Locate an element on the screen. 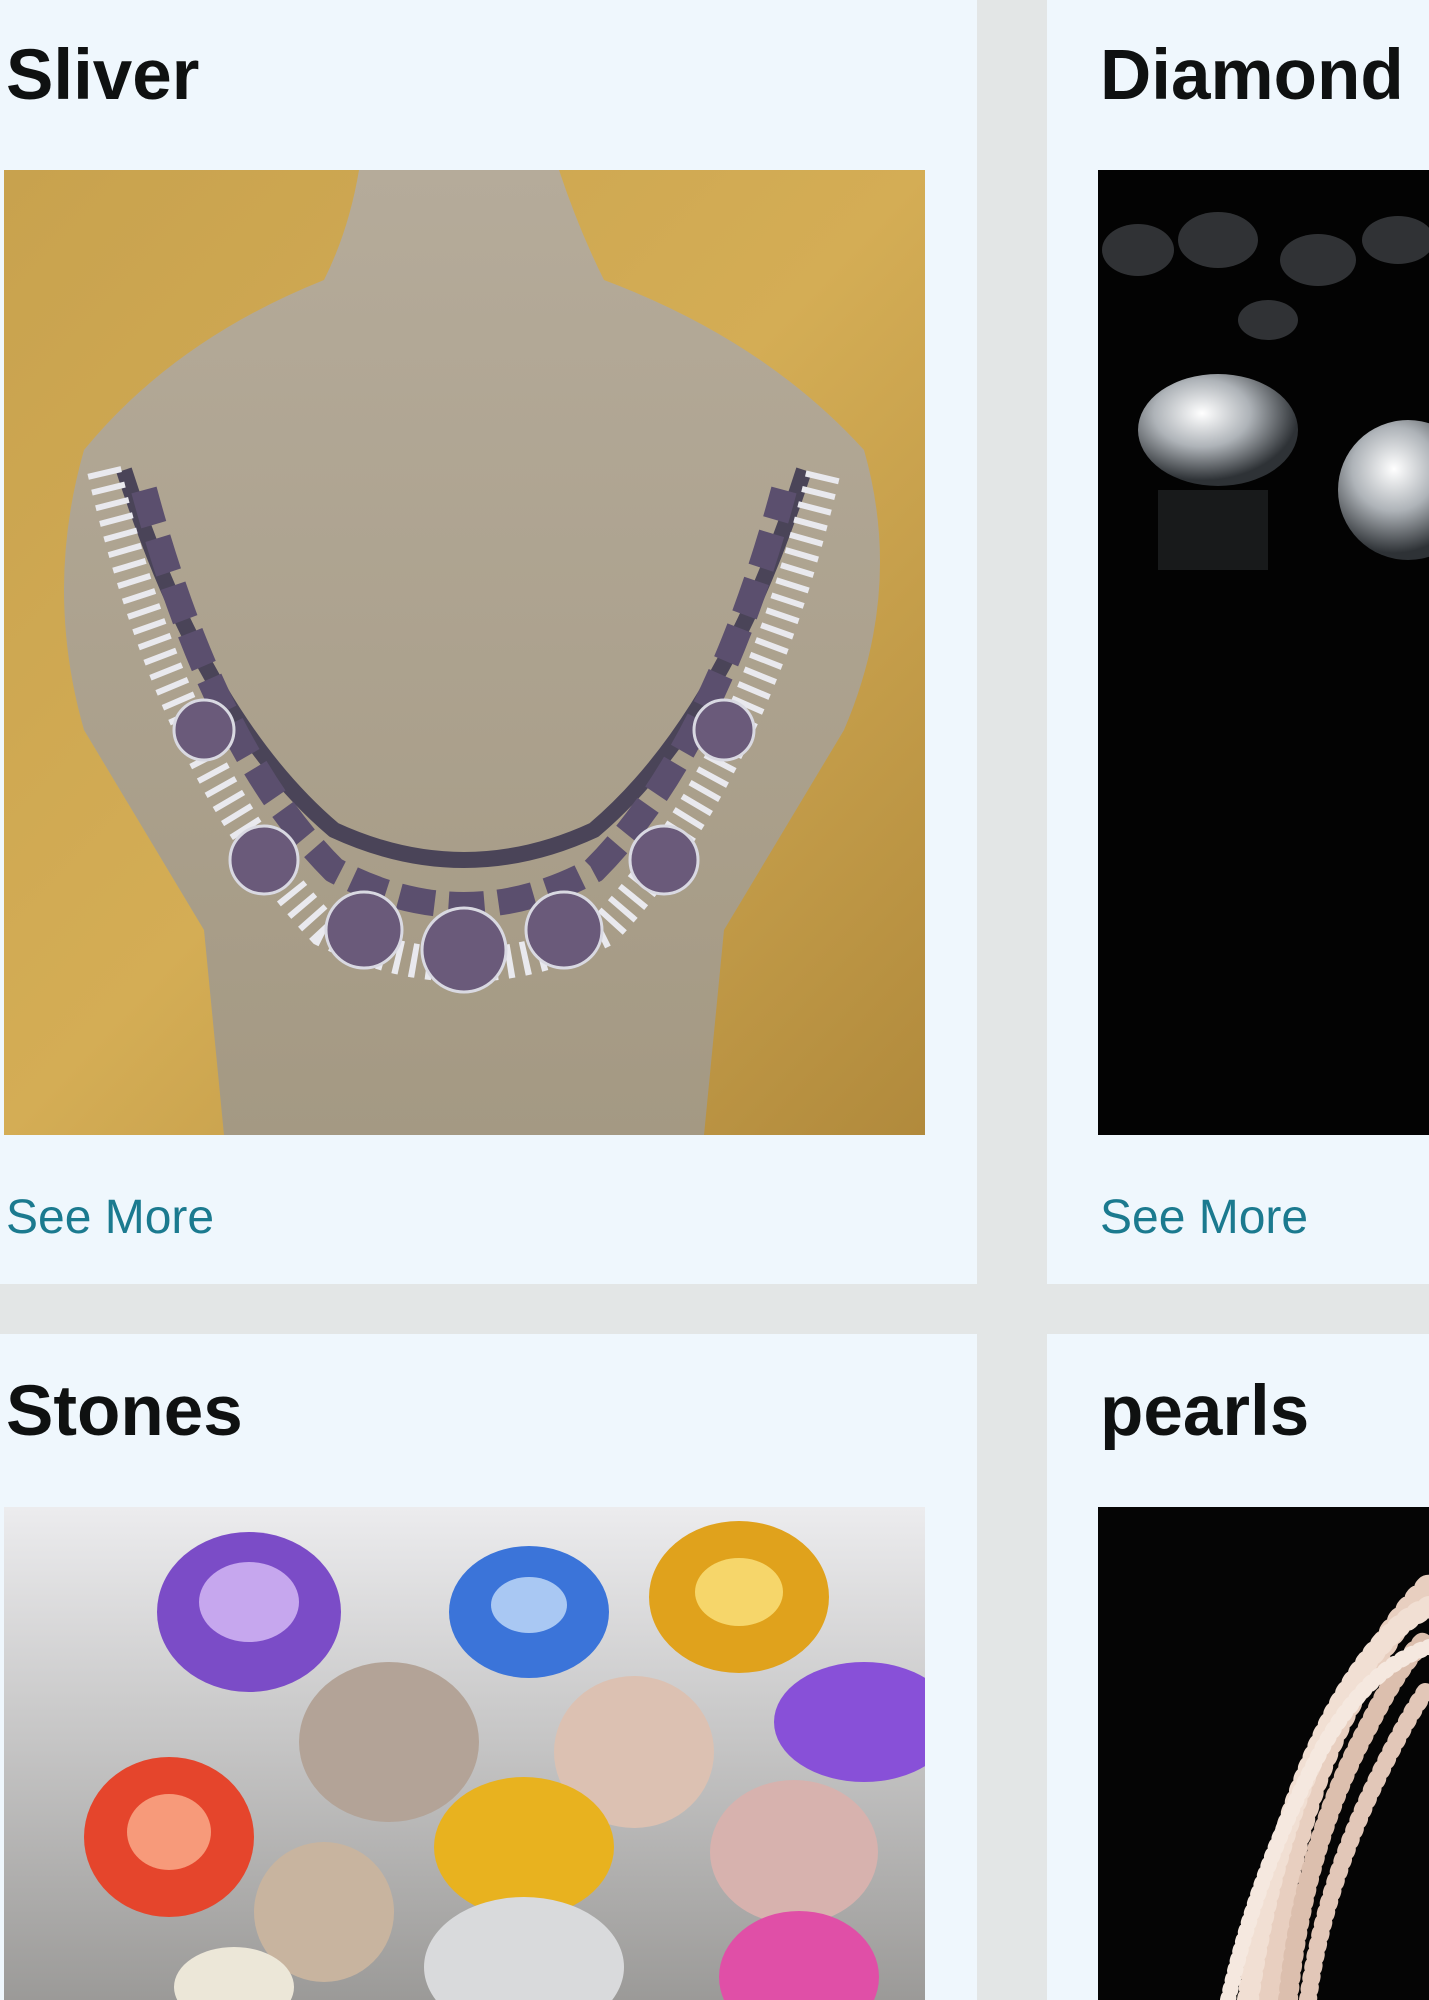 Image resolution: width=1429 pixels, height=2000 pixels. card-title: Diamond is located at coordinates (1252, 75).